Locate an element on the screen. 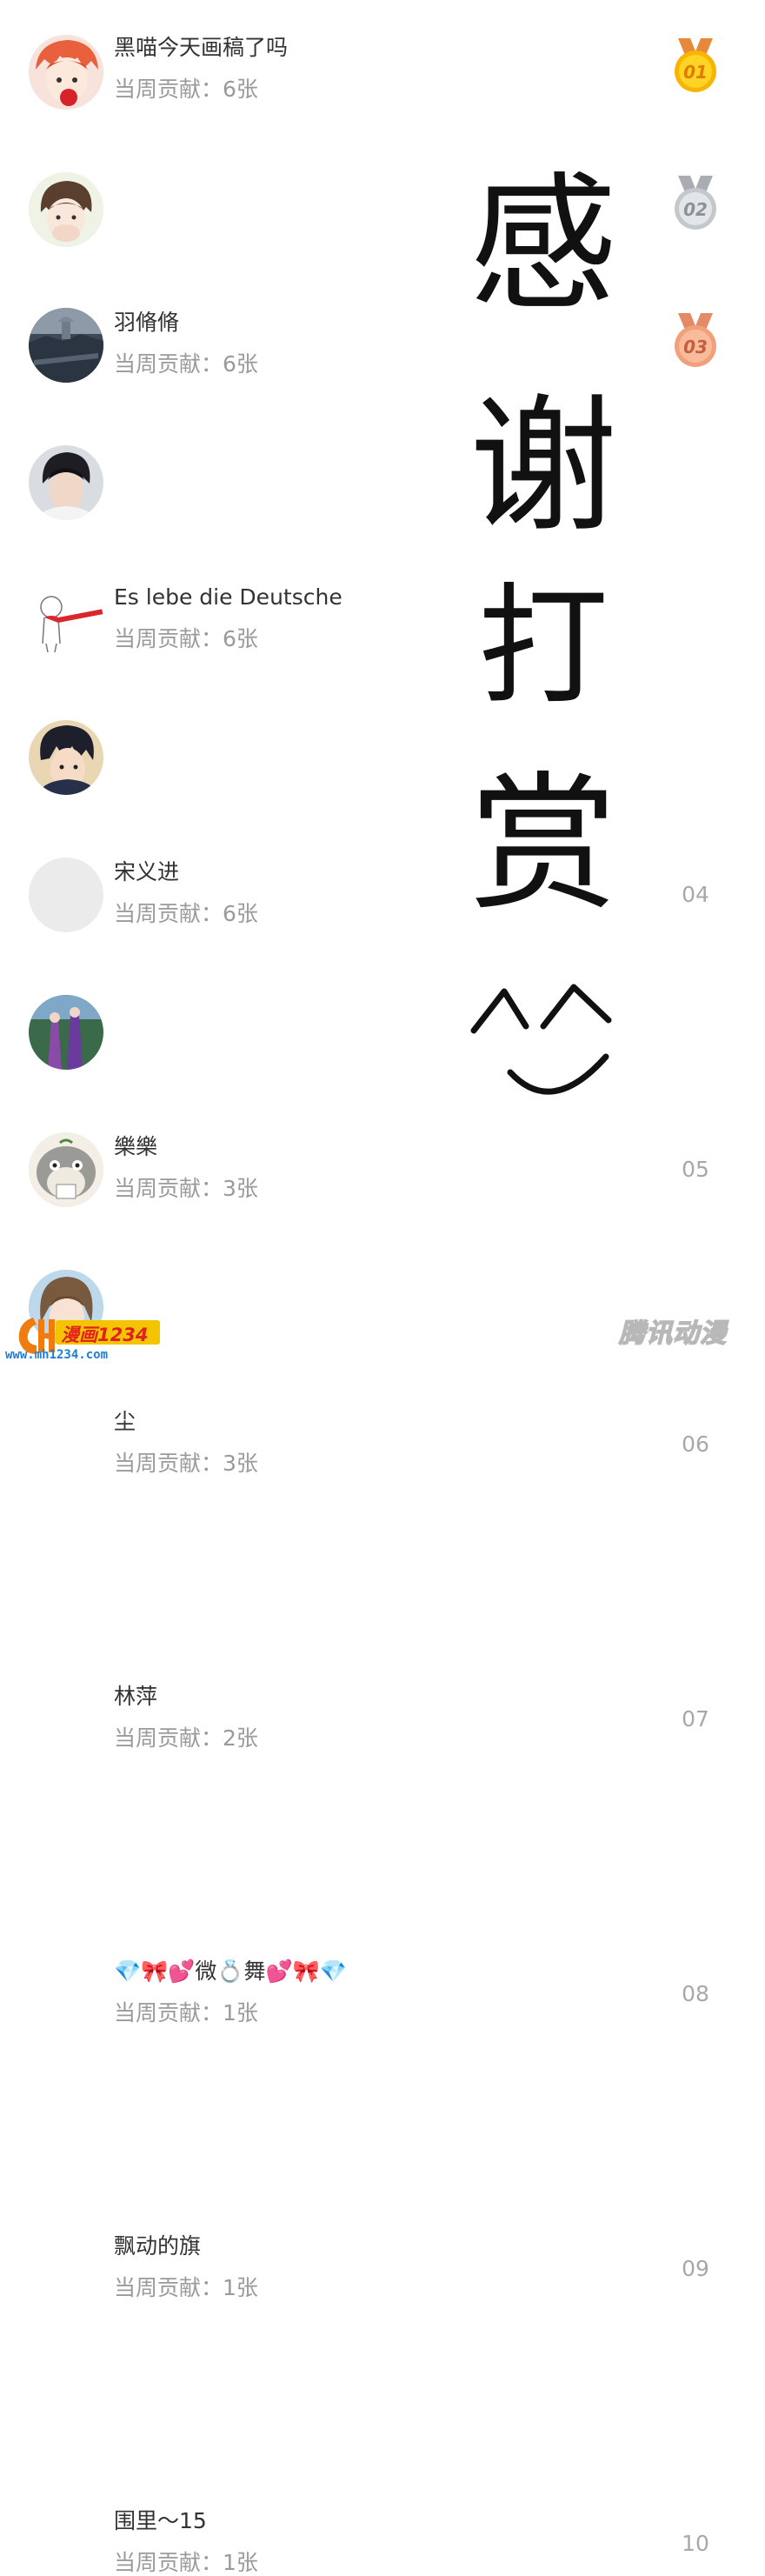  rank-number: 10 is located at coordinates (695, 2544).